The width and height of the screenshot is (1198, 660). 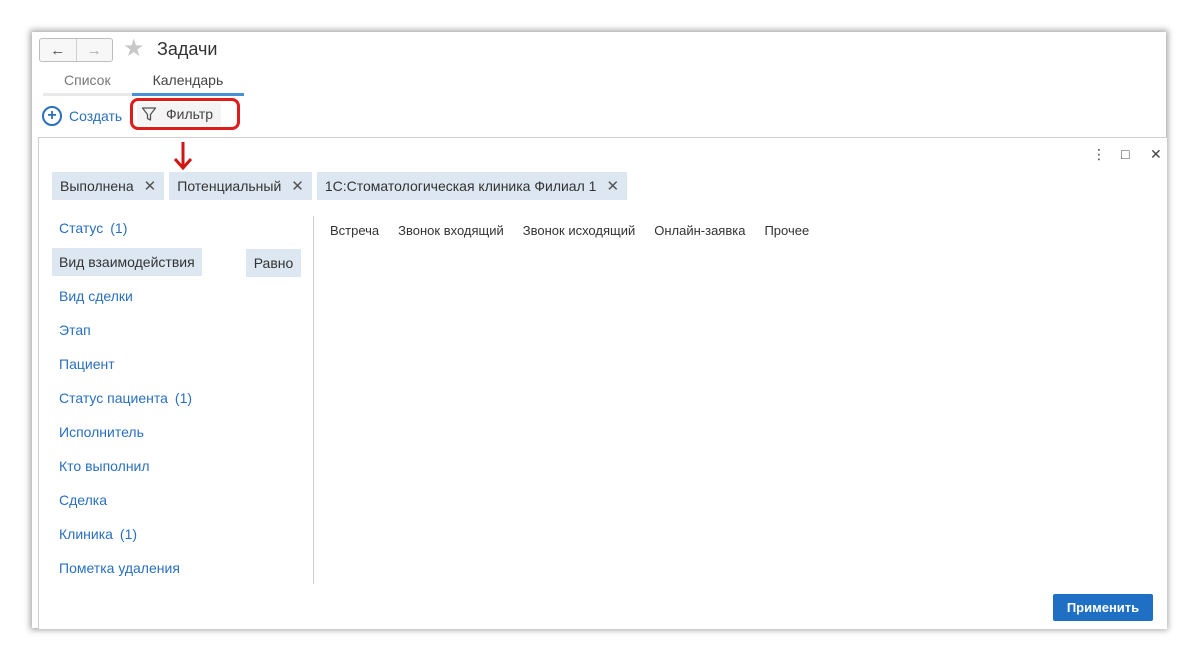 I want to click on field-deal: Сделка, so click(x=83, y=500).